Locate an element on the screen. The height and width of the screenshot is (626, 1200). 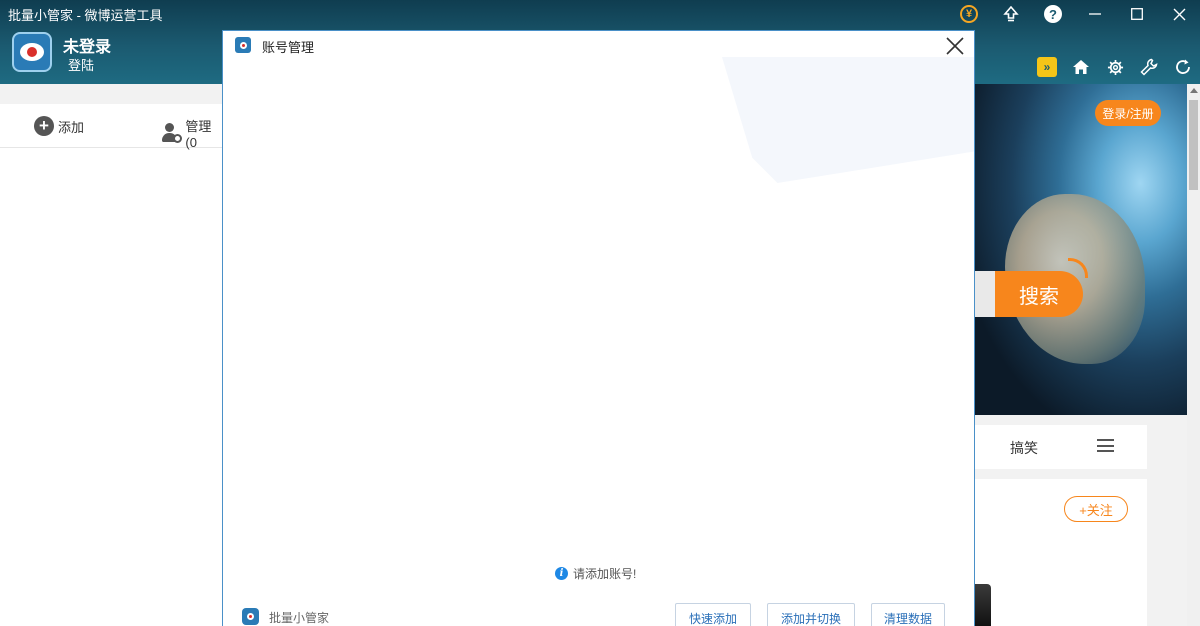
add-account-button: + 添加 is located at coordinates (59, 126).